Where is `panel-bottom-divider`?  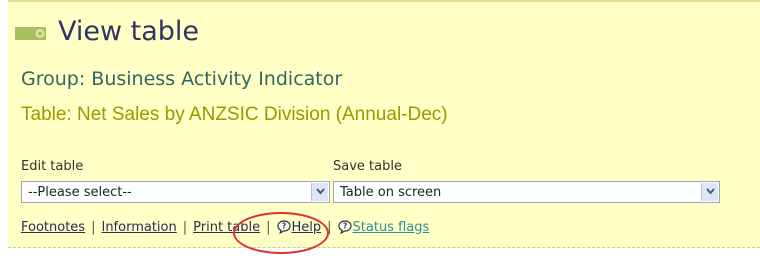 panel-bottom-divider is located at coordinates (384, 247).